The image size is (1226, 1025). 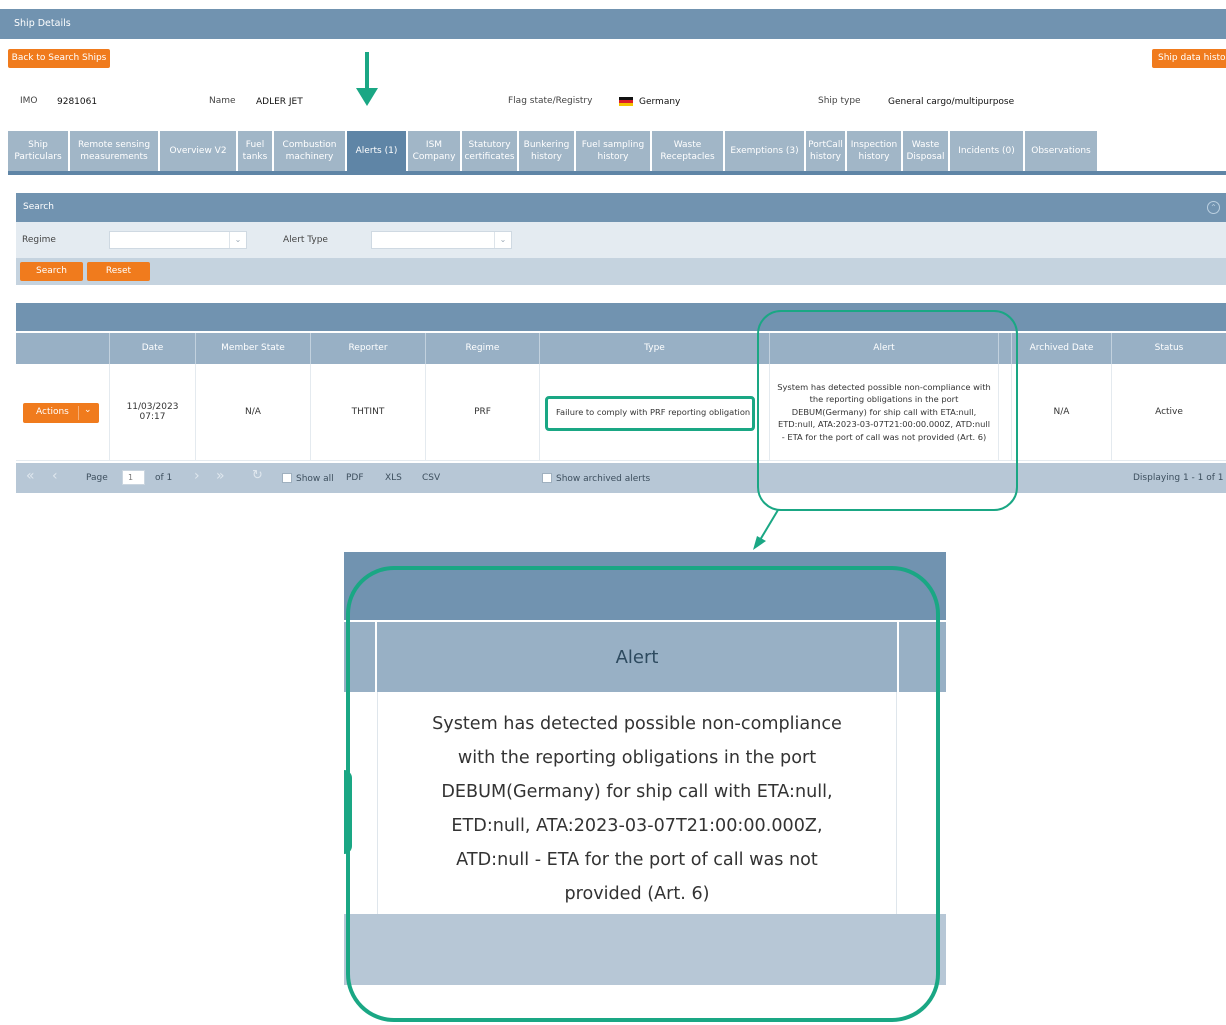 I want to click on table-cell-archived-date: N/A, so click(x=1062, y=412).